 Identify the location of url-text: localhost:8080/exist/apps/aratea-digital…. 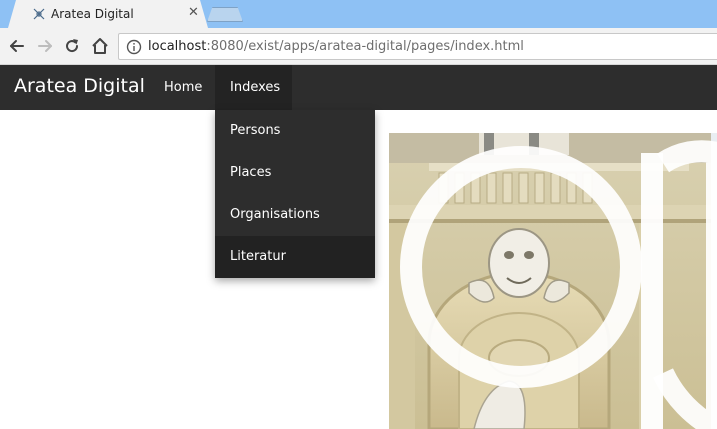
(336, 46).